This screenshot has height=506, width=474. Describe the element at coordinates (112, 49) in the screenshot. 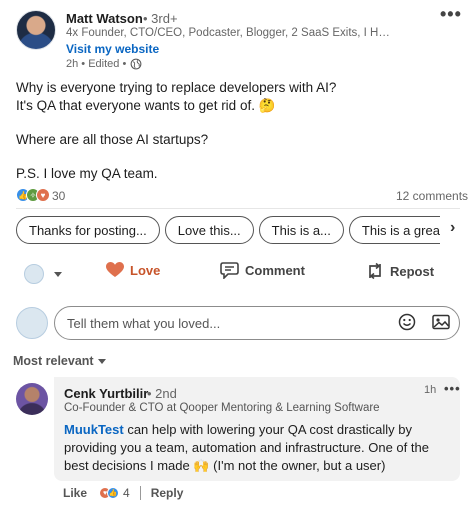

I see `visit-website-link: Visit my website` at that location.